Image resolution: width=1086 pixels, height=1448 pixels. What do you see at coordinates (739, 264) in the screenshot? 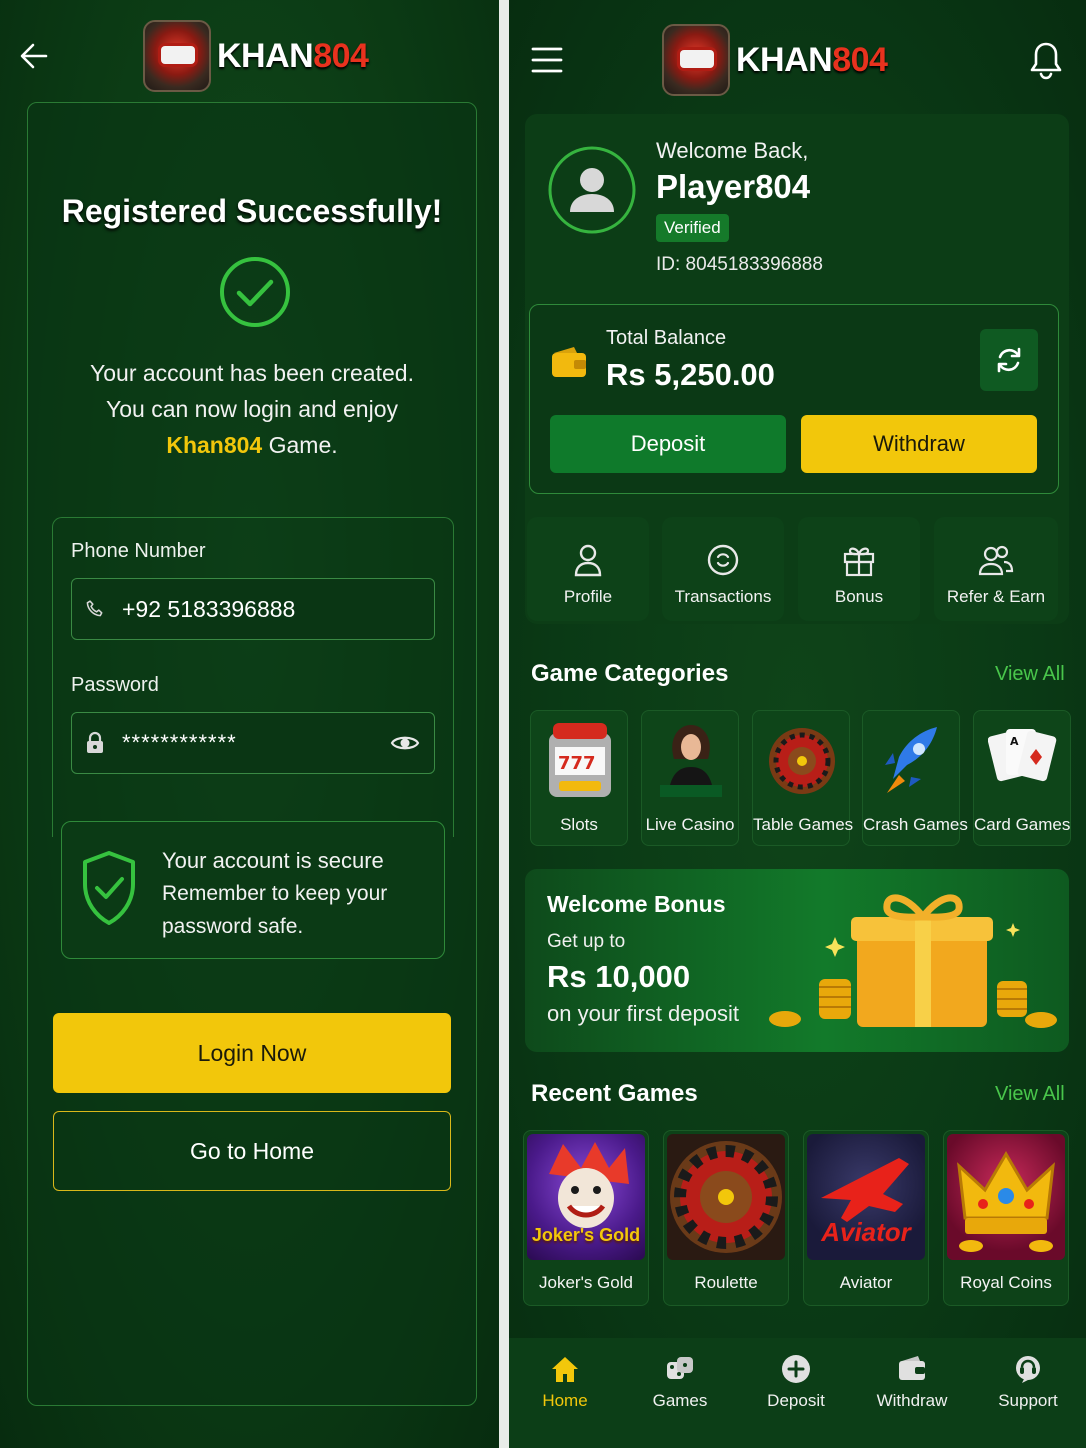
I see `player-id: ID: 8045183396888` at bounding box center [739, 264].